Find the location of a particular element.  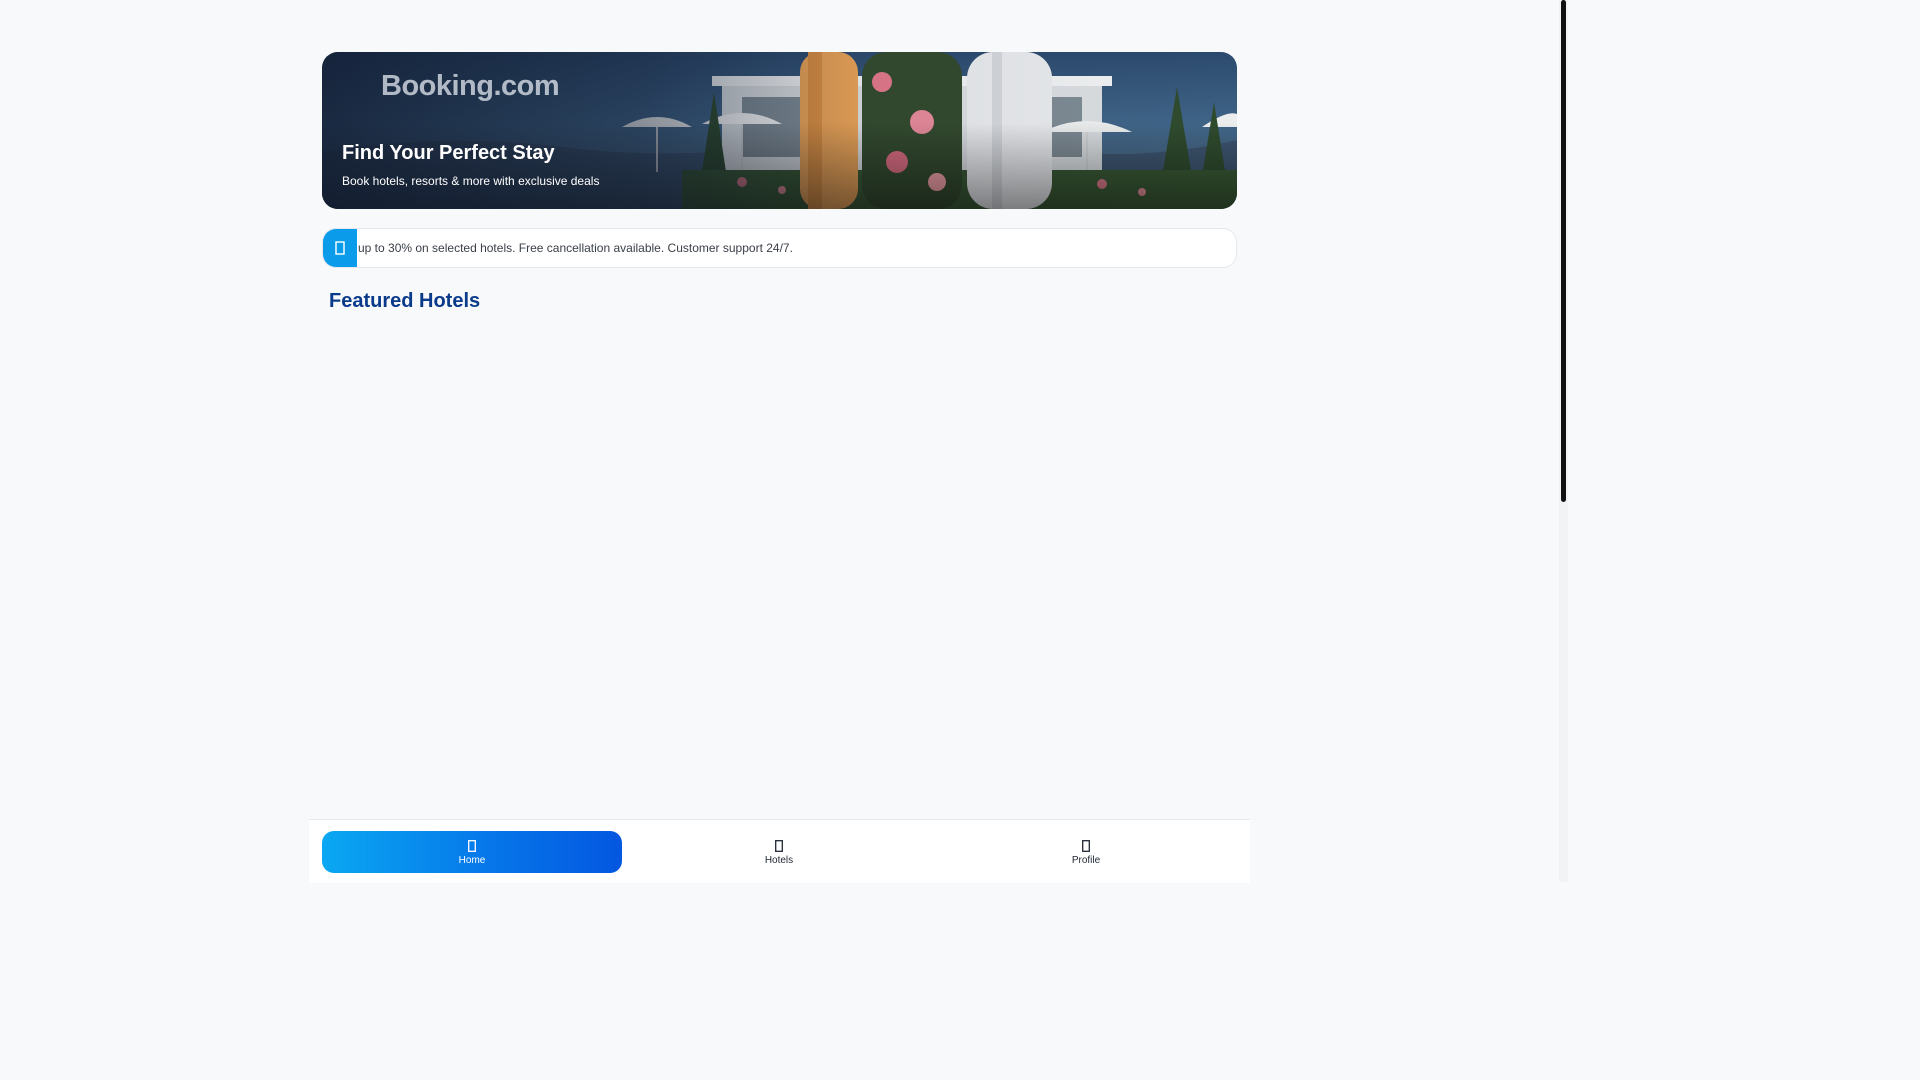

booking-logo: Booking.com is located at coordinates (470, 86).